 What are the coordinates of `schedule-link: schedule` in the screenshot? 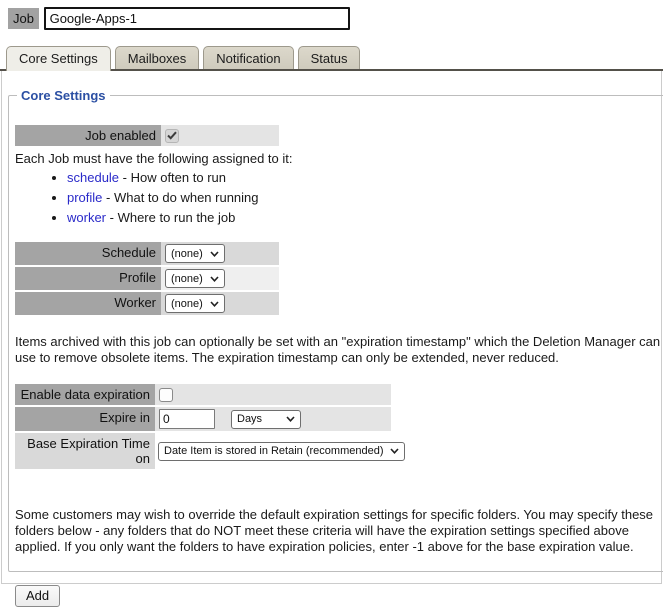 It's located at (93, 177).